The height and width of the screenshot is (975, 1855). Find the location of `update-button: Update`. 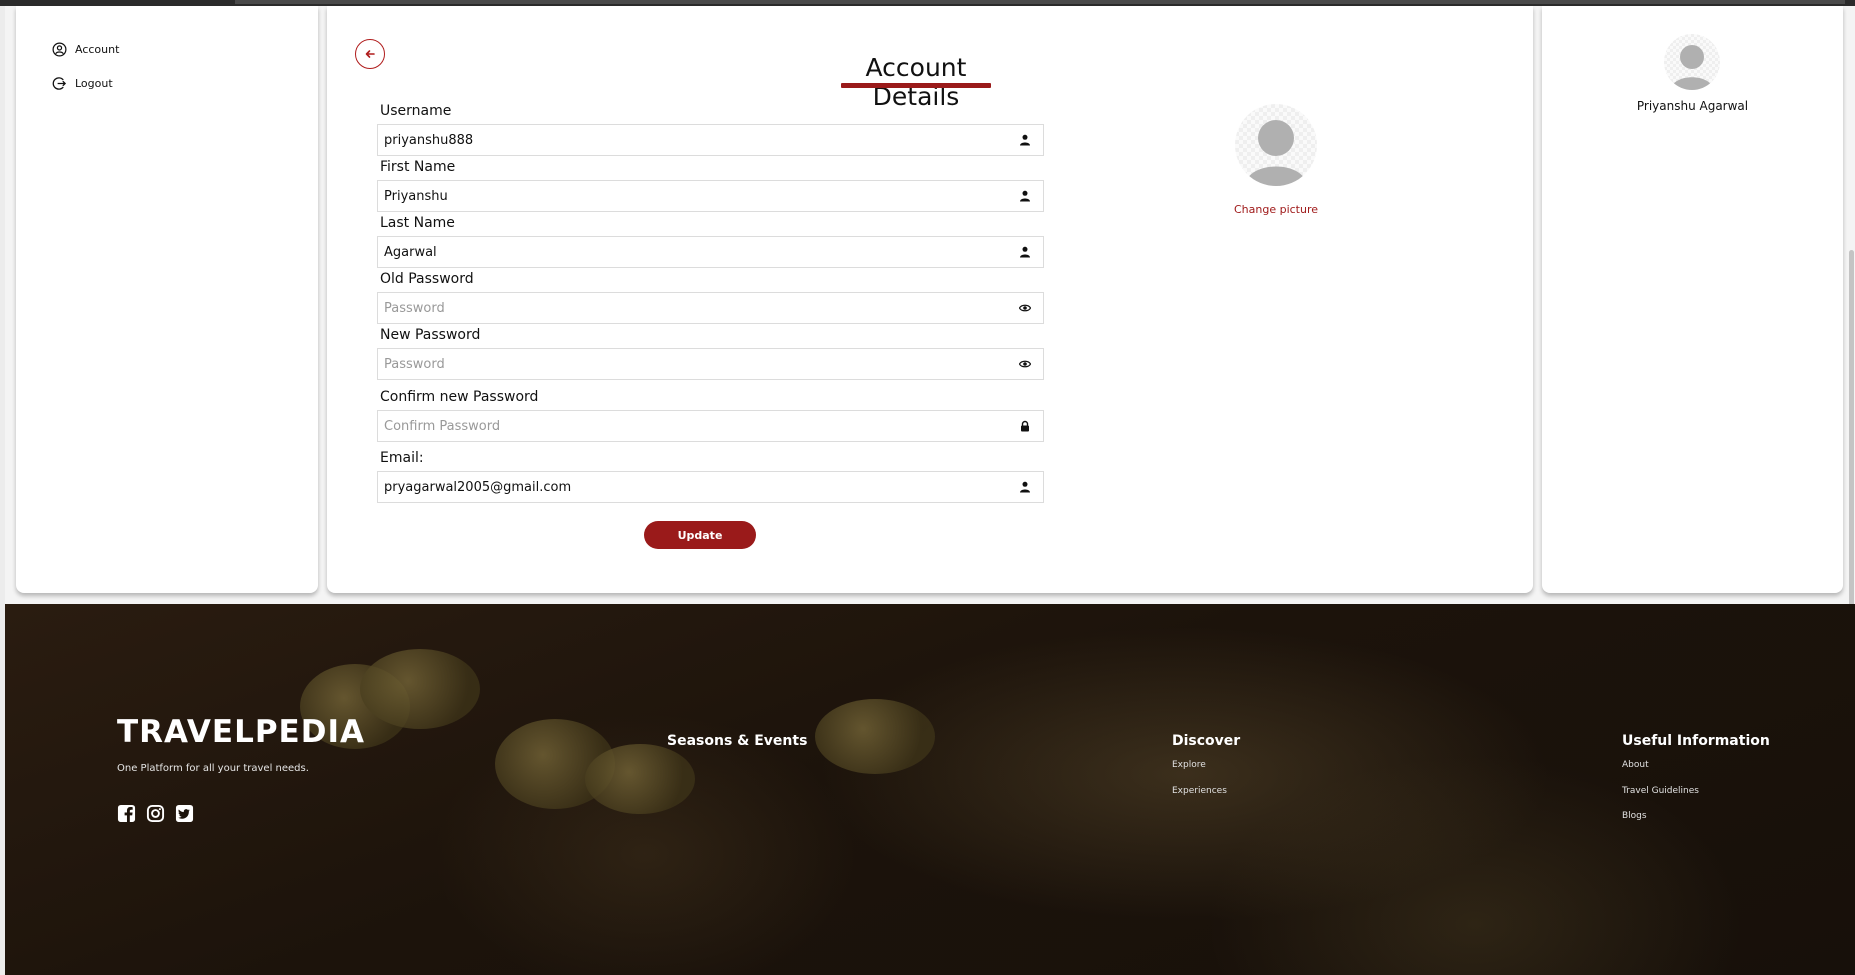

update-button: Update is located at coordinates (700, 535).